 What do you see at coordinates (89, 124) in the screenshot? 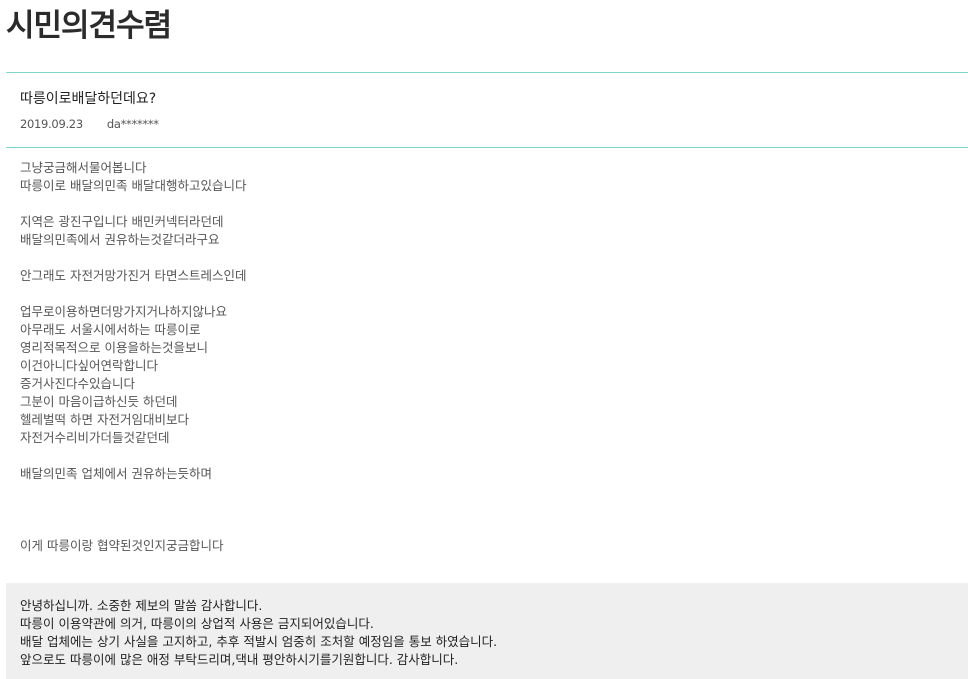
I see `post-meta: 2019.09.23 da*******` at bounding box center [89, 124].